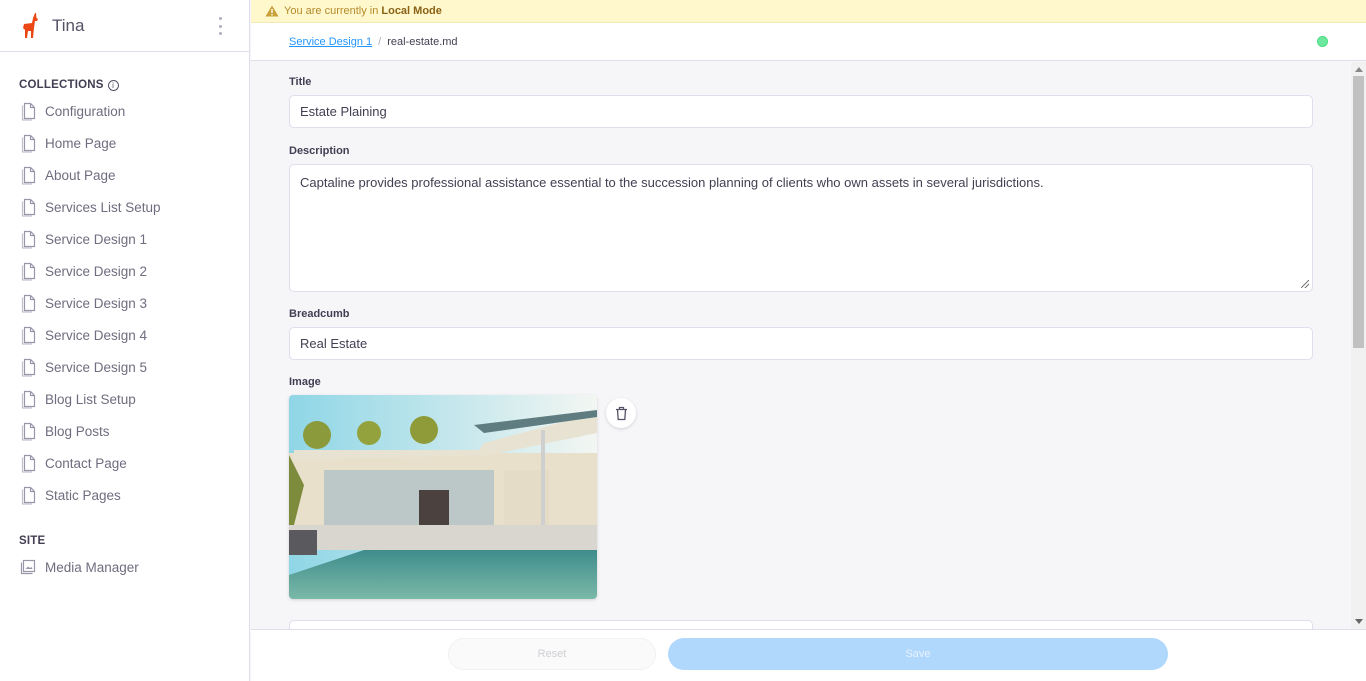 This screenshot has width=1366, height=681. What do you see at coordinates (124, 143) in the screenshot?
I see `sidebar-item-home-page: Home Page` at bounding box center [124, 143].